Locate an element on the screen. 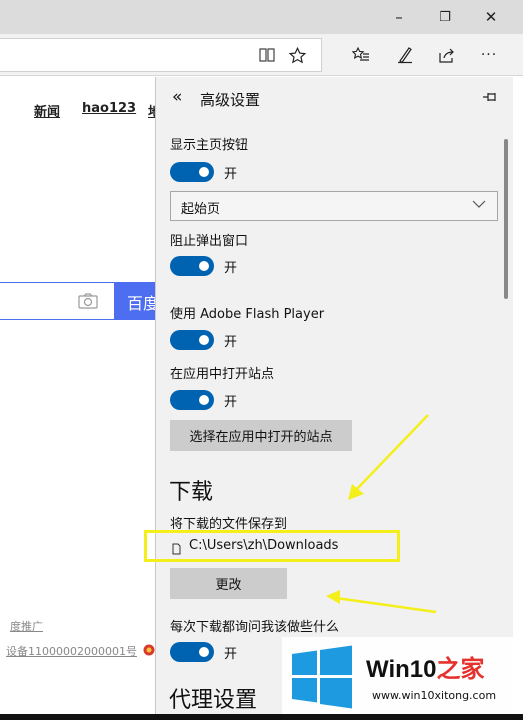 The image size is (523, 720). watermark-logo: Win10之家 www.win10xitong.com is located at coordinates (402, 678).